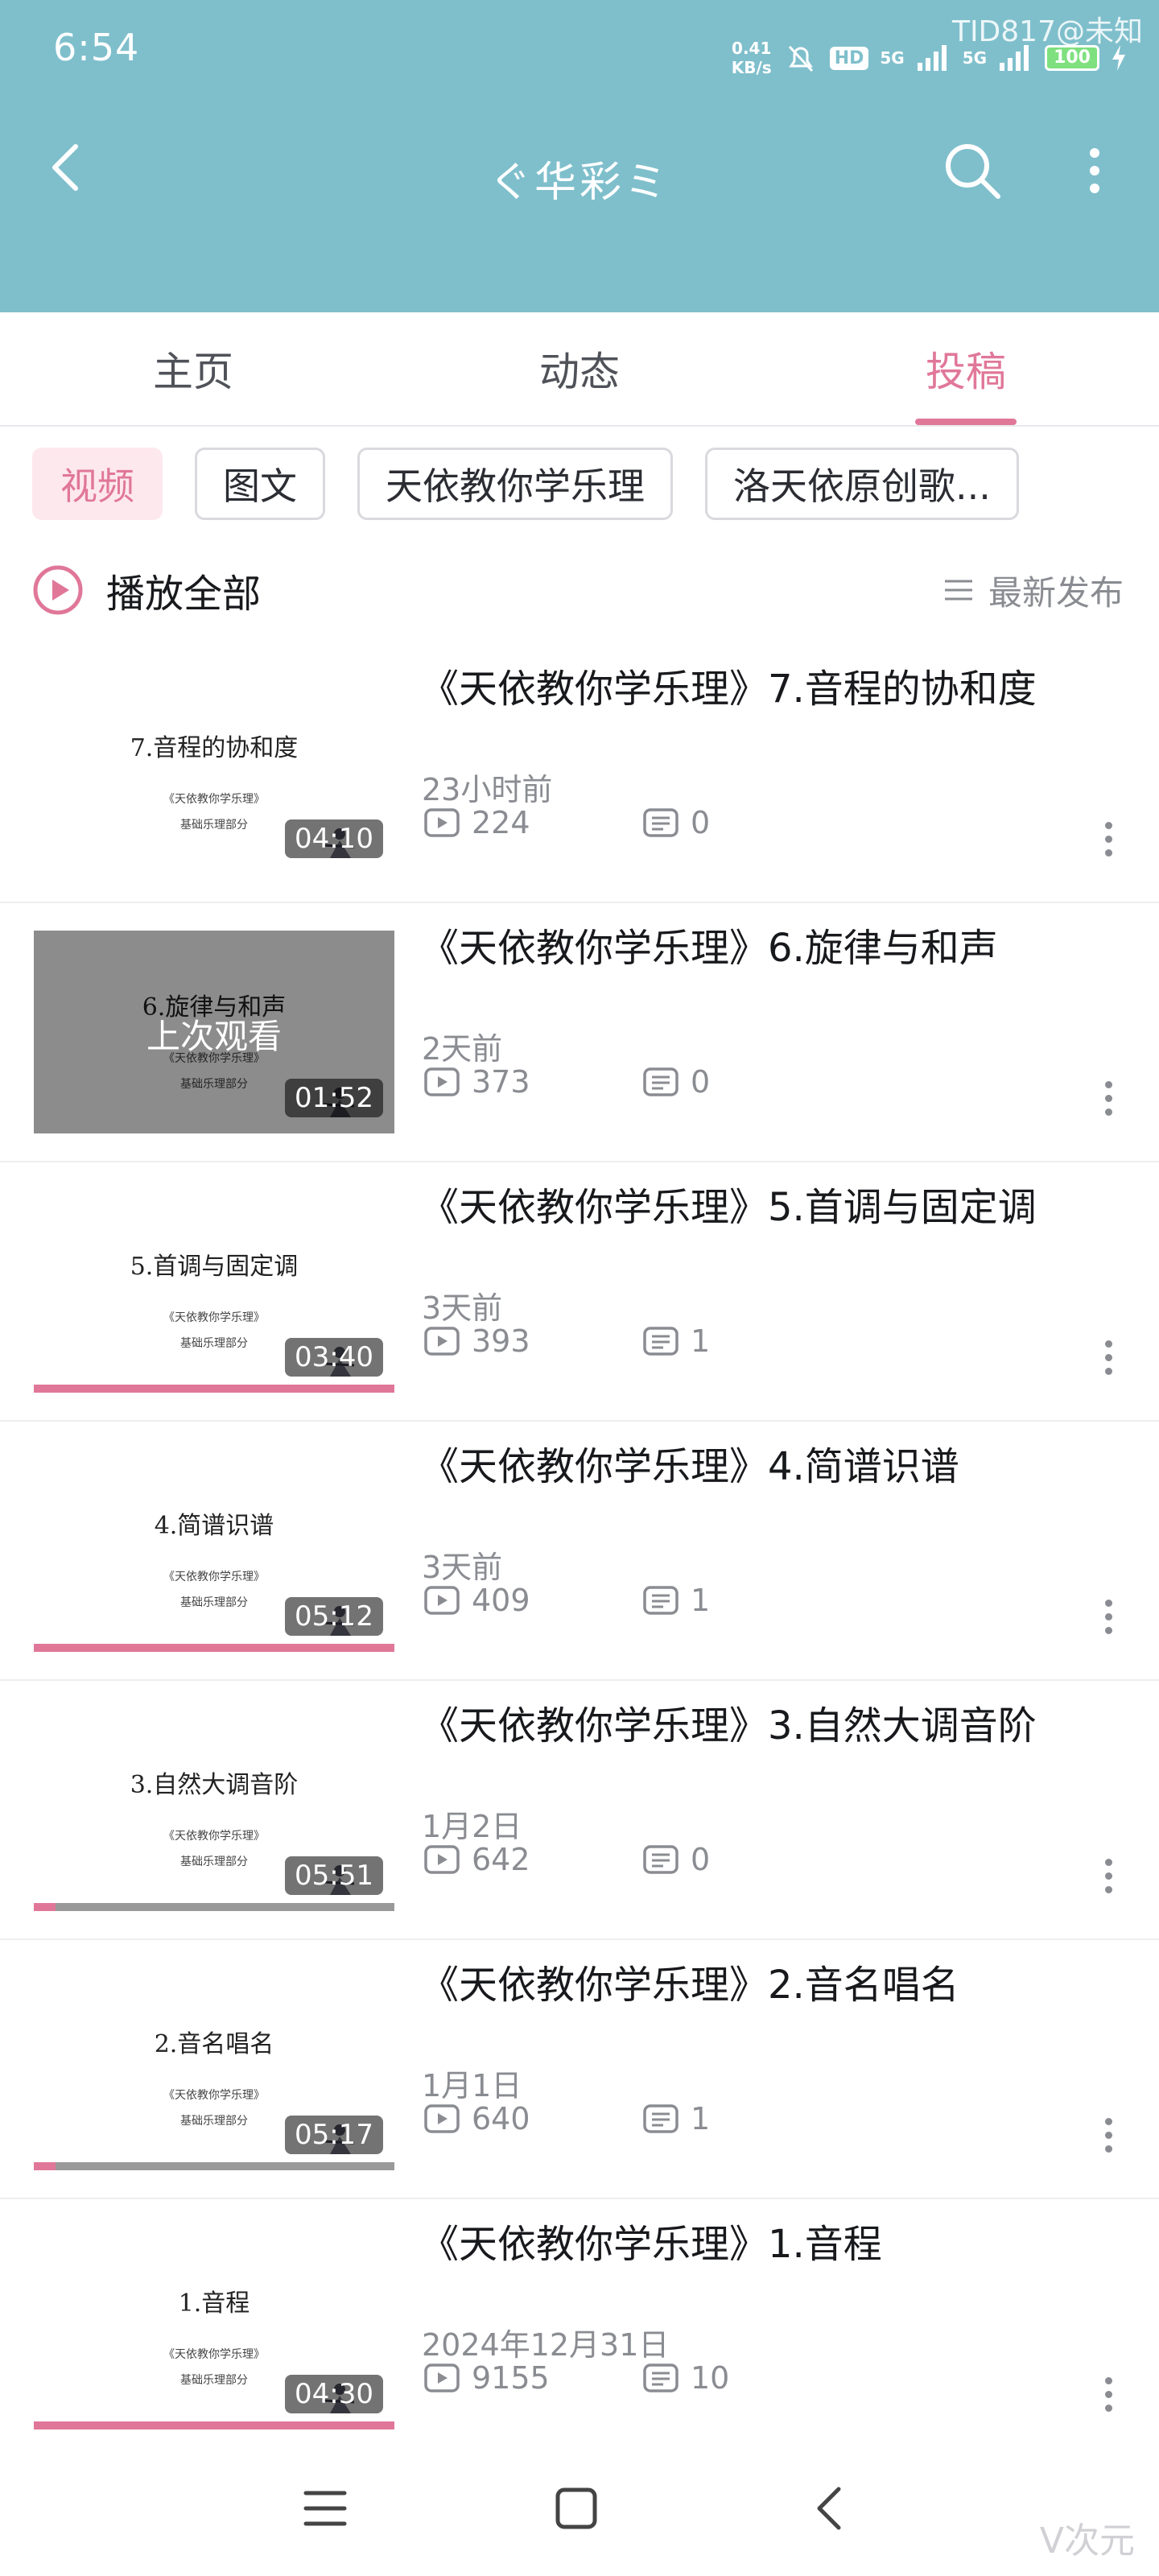 The height and width of the screenshot is (2576, 1159). What do you see at coordinates (1094, 170) in the screenshot?
I see `more-options-button` at bounding box center [1094, 170].